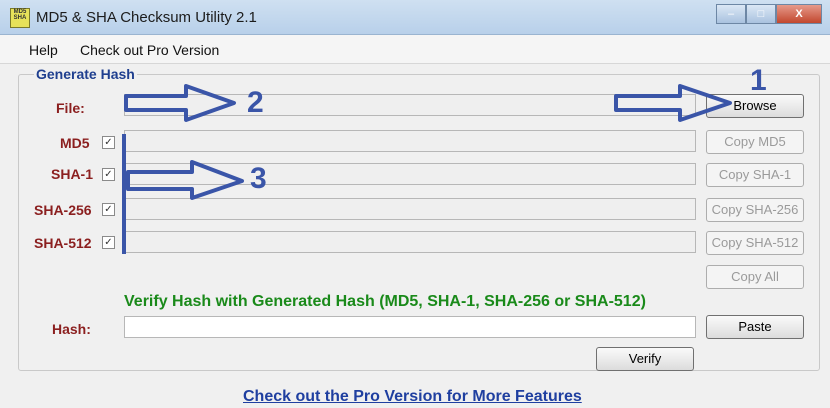 The height and width of the screenshot is (408, 830). I want to click on arrow-3-icon, so click(185, 180).